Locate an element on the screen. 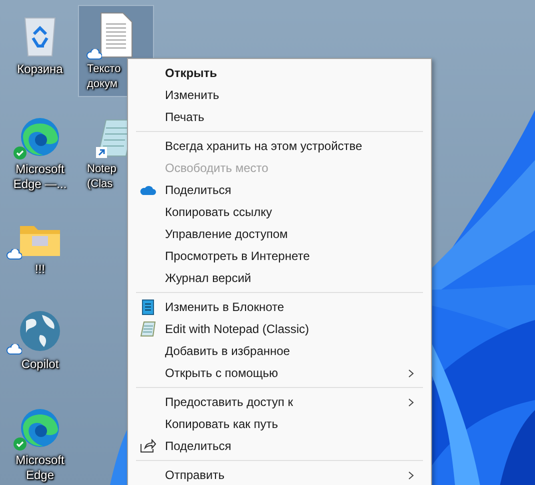  menu-item: Журнал версий is located at coordinates (279, 278).